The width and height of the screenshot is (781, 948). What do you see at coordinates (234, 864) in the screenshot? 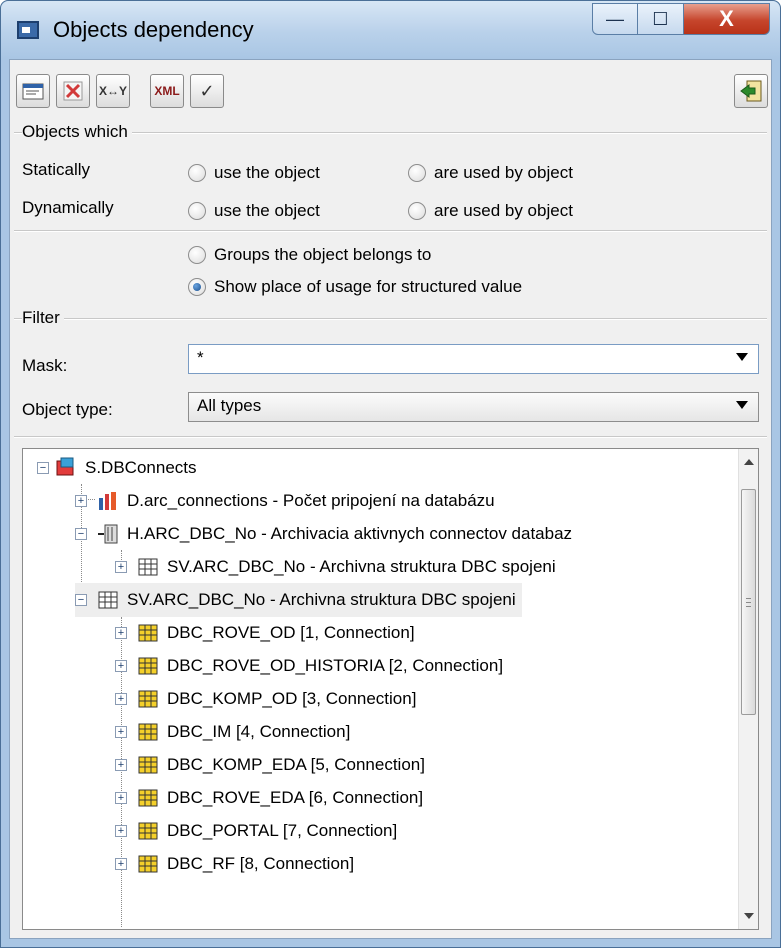
I see `tree-row: + DBC_RF [8, Connection]` at bounding box center [234, 864].